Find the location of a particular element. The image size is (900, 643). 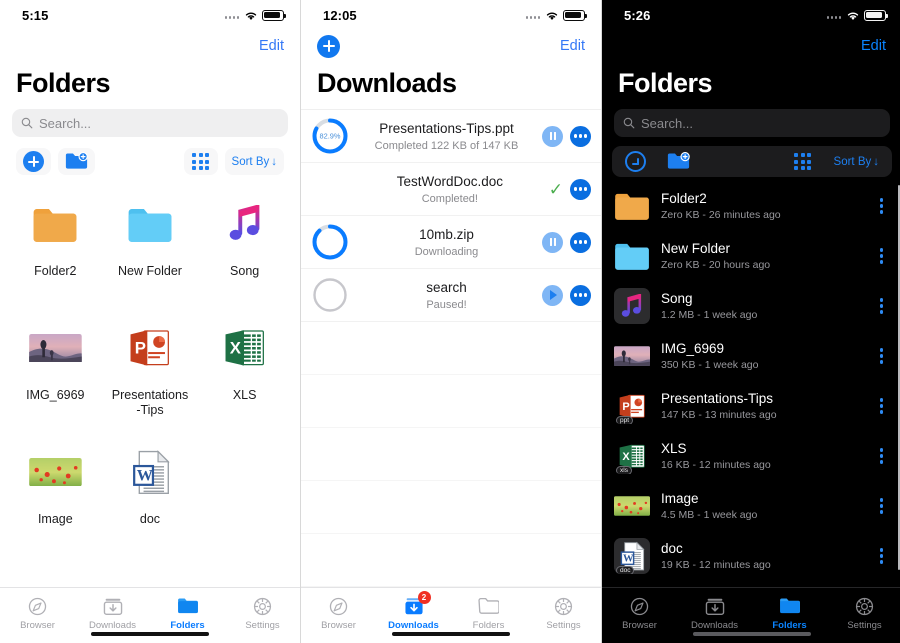

file-list-item: Xxls XLS 16 KB - 12 minutes ago is located at coordinates (751, 456).